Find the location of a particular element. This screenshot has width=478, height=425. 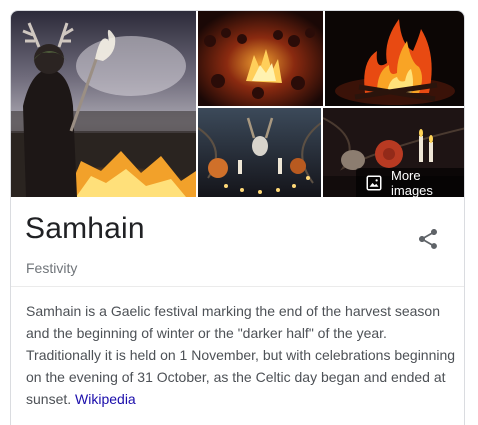

entity-title: Samhain is located at coordinates (85, 228).